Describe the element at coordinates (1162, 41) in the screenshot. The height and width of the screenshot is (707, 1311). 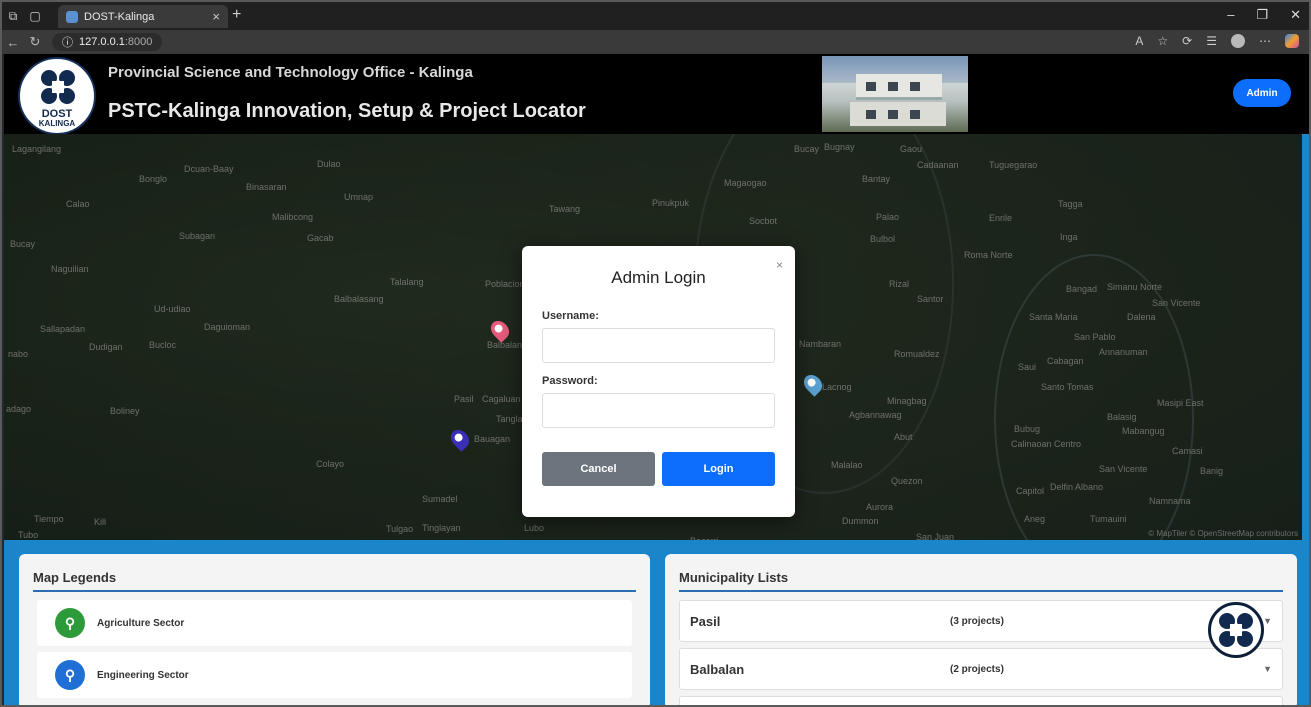
I see `favorite-star-icon: ☆` at that location.